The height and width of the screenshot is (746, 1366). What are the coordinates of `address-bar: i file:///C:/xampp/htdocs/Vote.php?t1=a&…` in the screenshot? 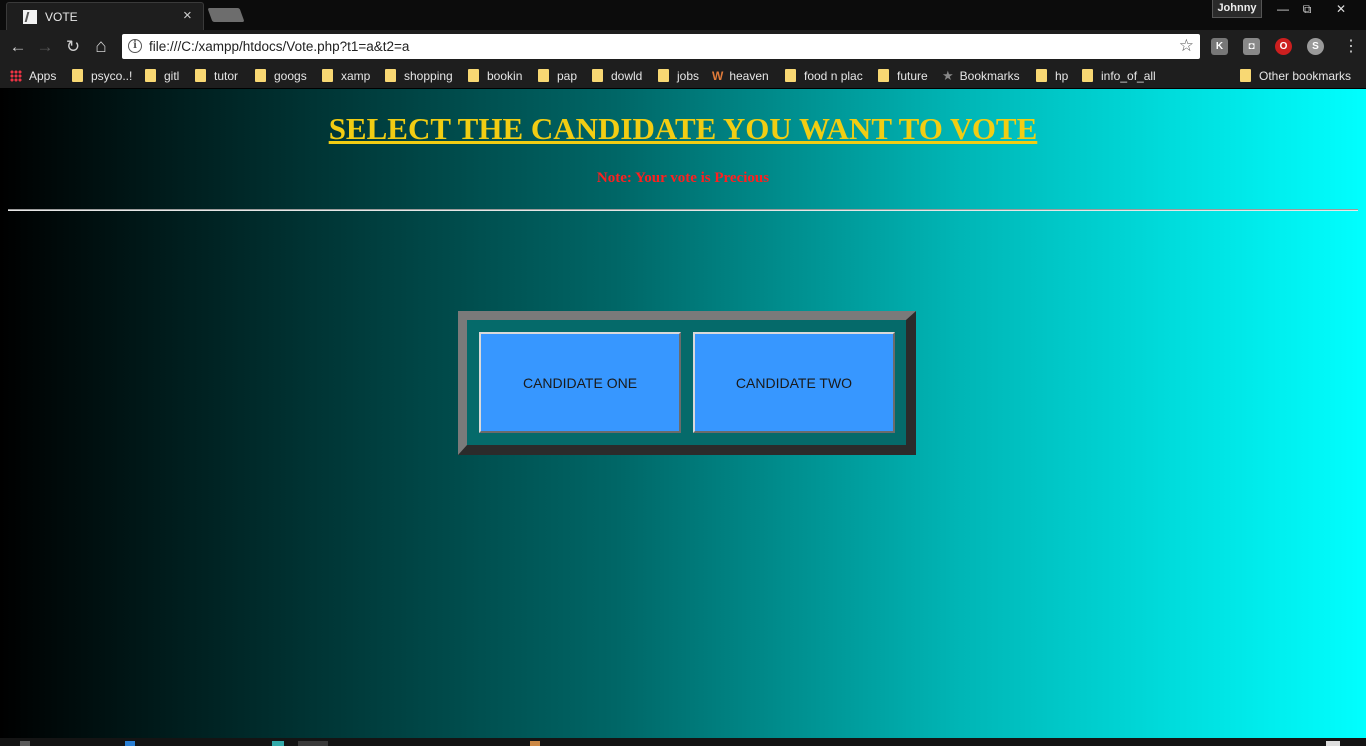 It's located at (661, 46).